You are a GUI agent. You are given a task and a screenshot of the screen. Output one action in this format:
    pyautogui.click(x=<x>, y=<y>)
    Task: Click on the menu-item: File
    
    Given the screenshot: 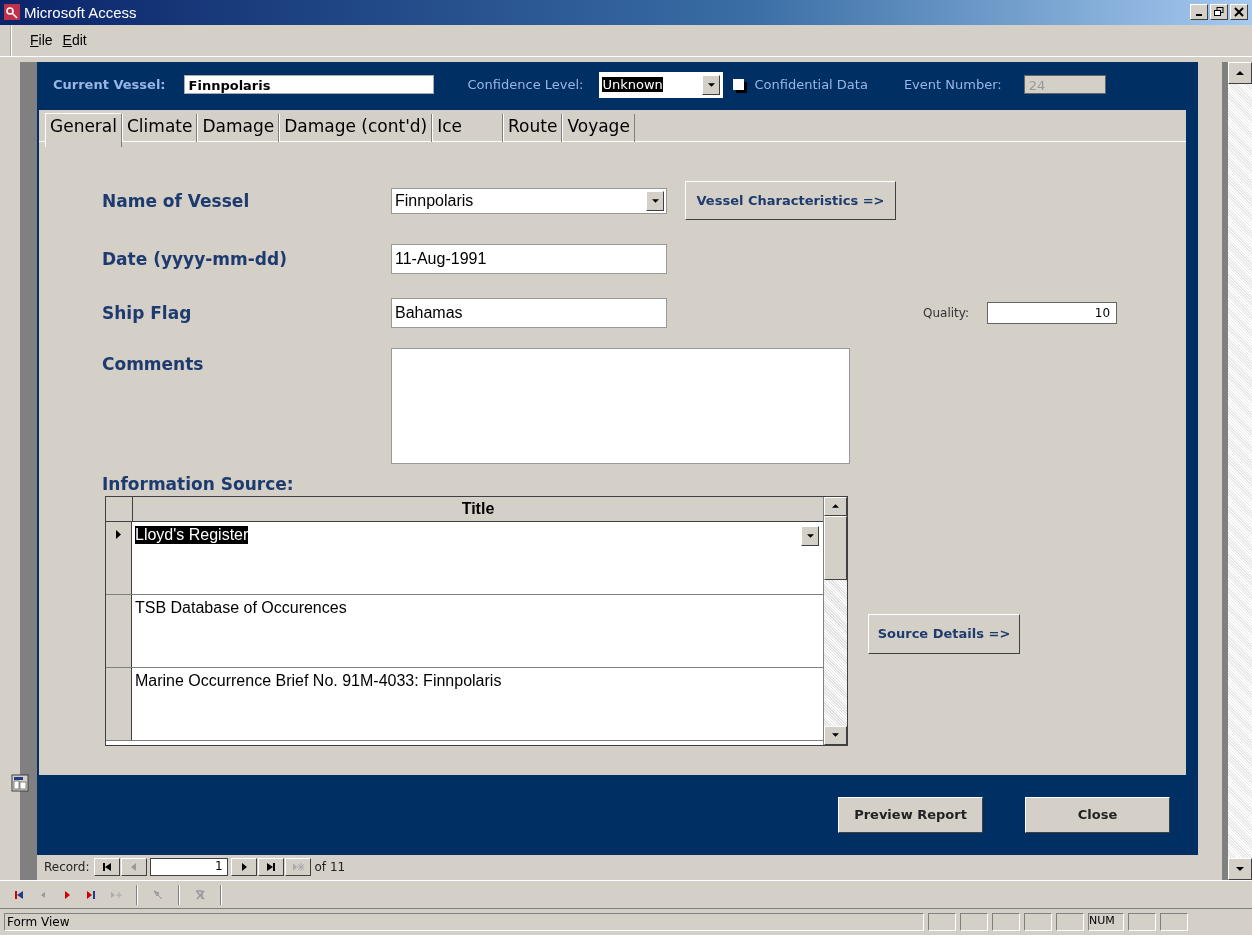 What is the action you would take?
    pyautogui.click(x=41, y=40)
    